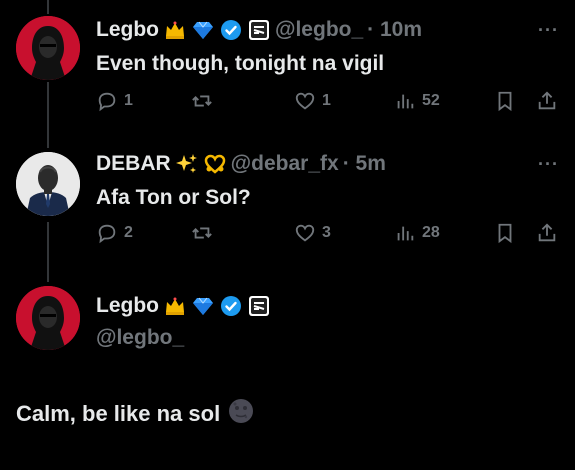  I want to click on like-count: 3, so click(326, 232).